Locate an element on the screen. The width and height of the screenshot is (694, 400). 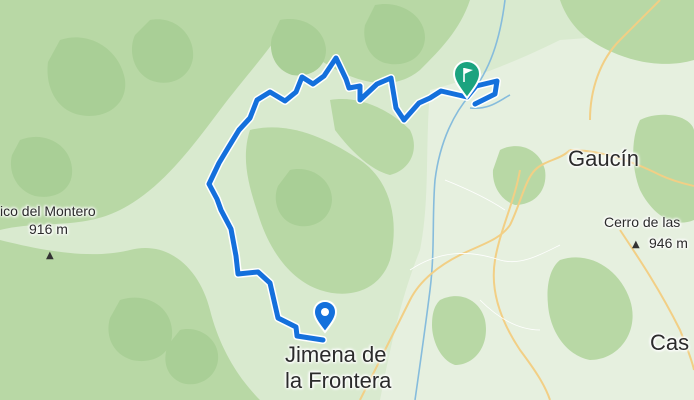
place-label-gaucin: Gaucín is located at coordinates (603, 158).